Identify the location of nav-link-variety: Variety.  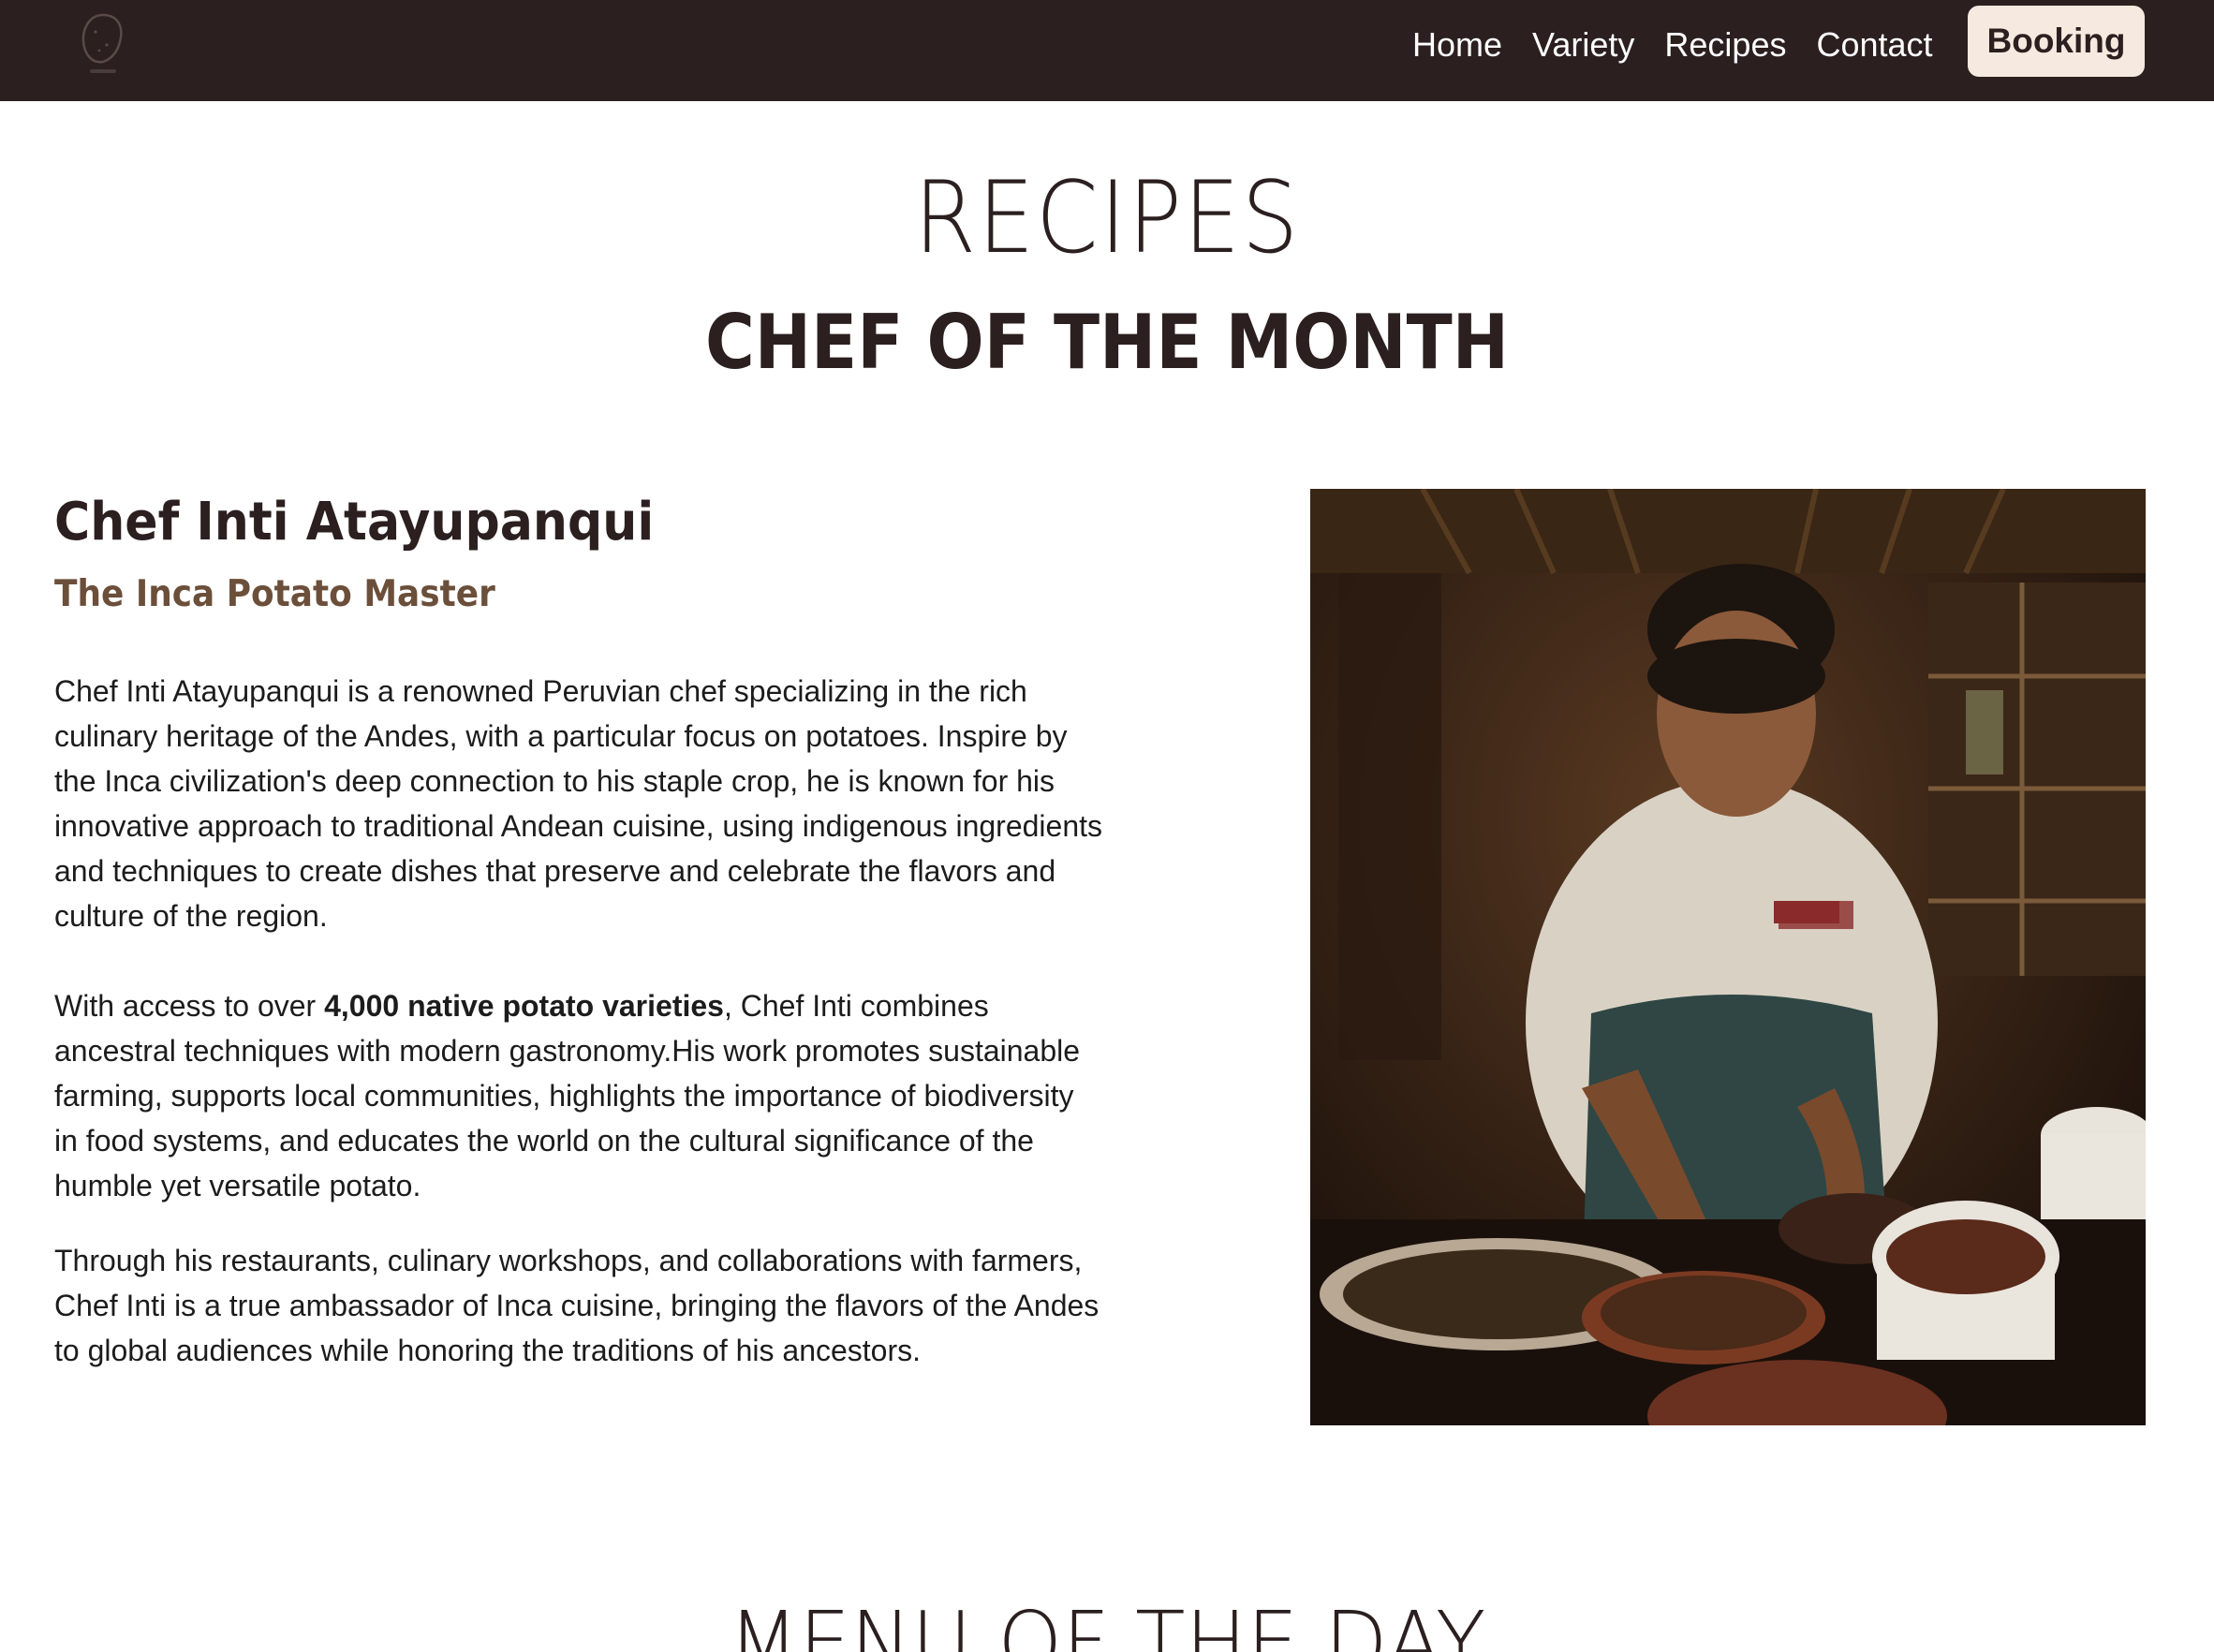
(1583, 44).